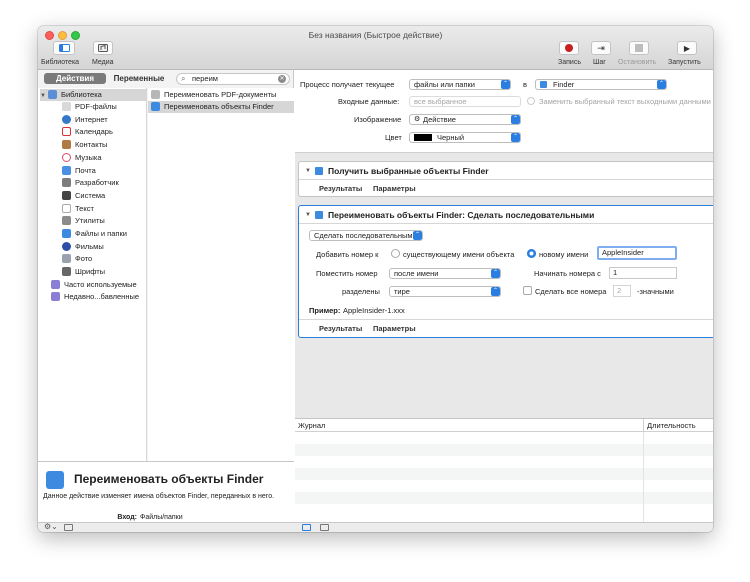 This screenshot has width=750, height=582. I want to click on library-item-label: Система, so click(90, 195).